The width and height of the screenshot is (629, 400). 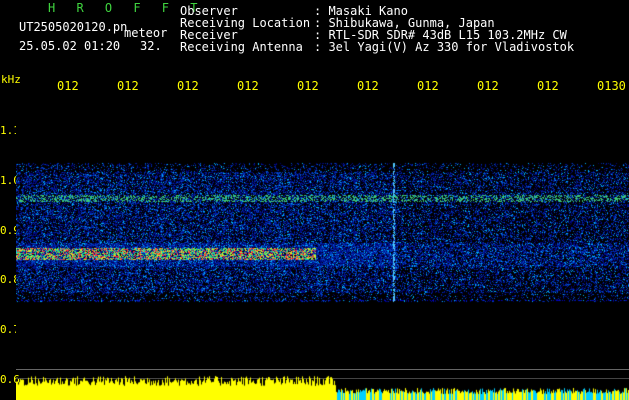 What do you see at coordinates (241, 47) in the screenshot?
I see `antenna-label: Receiving Antenna` at bounding box center [241, 47].